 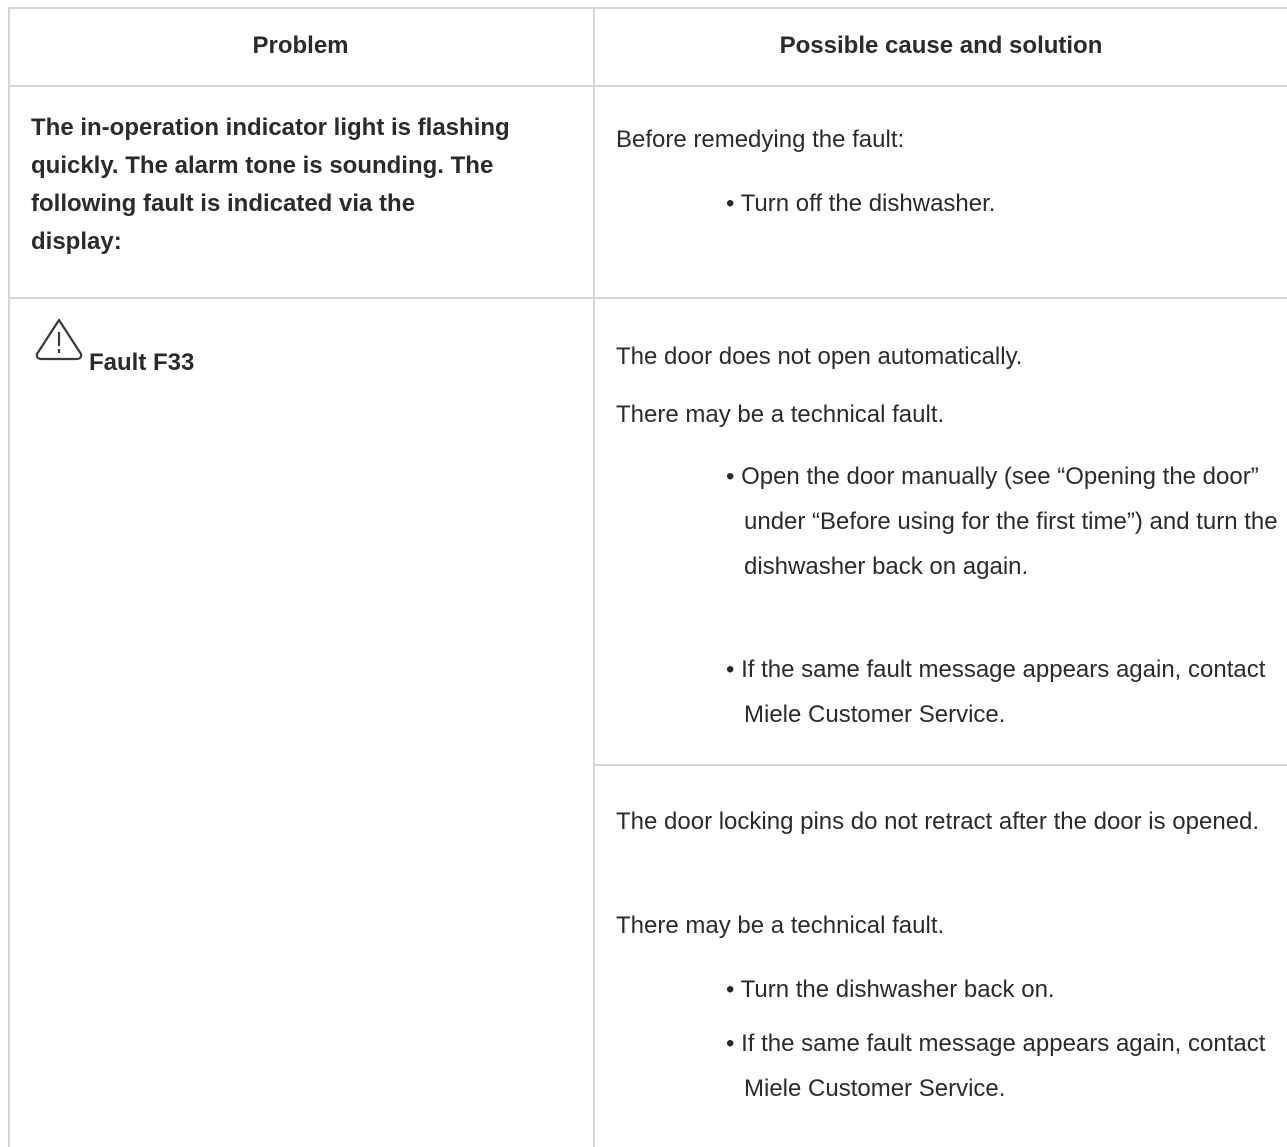 I want to click on cause-divider, so click(x=940, y=765).